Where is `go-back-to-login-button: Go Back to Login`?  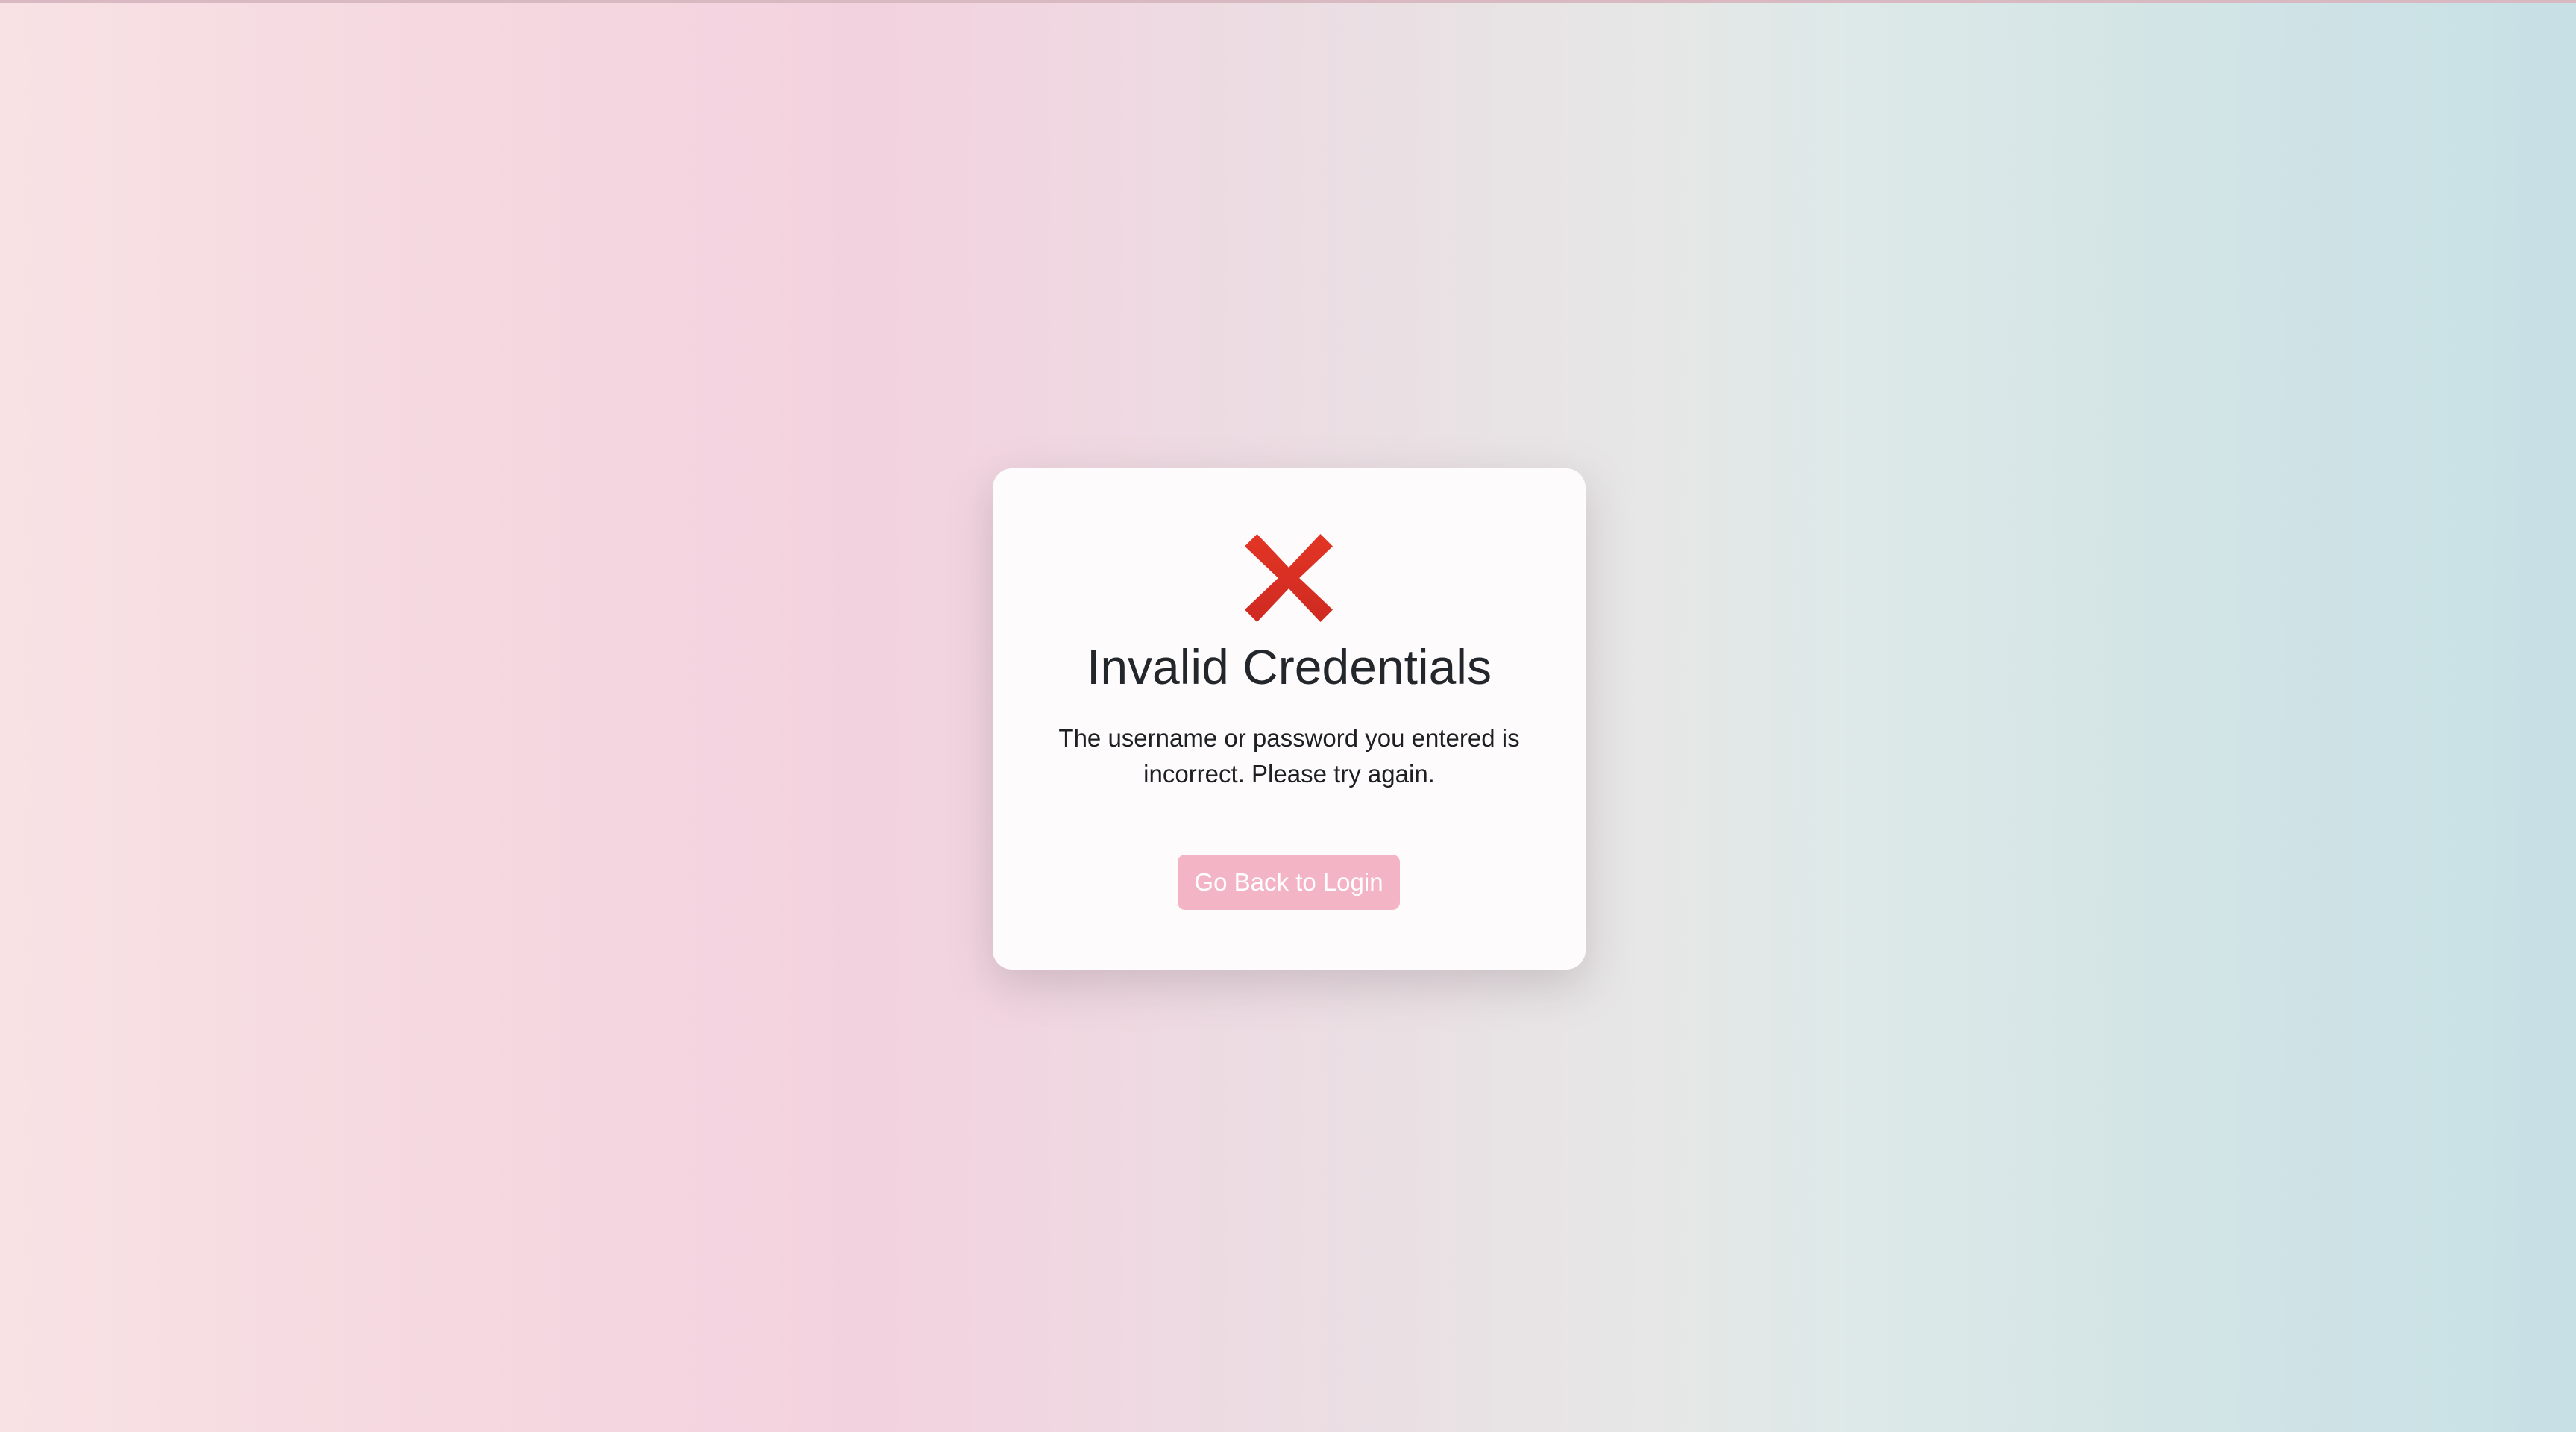 go-back-to-login-button: Go Back to Login is located at coordinates (1289, 882).